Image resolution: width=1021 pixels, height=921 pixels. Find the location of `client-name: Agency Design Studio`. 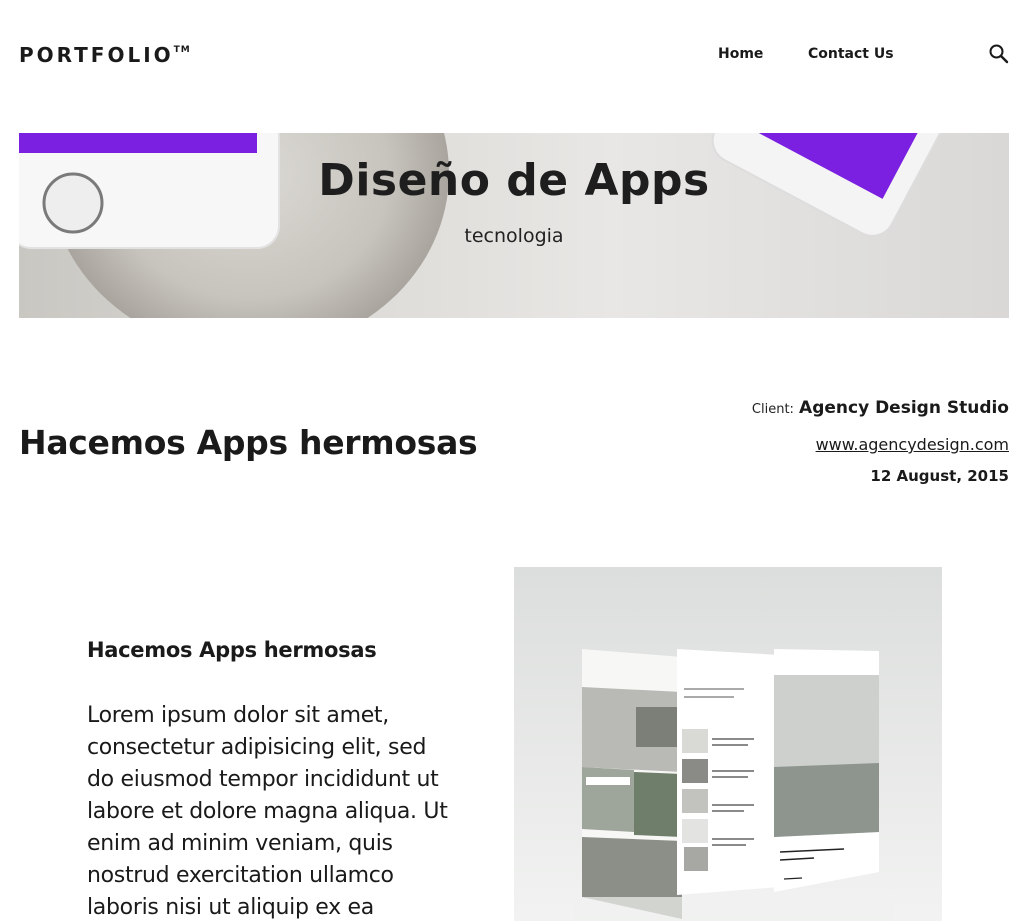

client-name: Agency Design Studio is located at coordinates (904, 408).